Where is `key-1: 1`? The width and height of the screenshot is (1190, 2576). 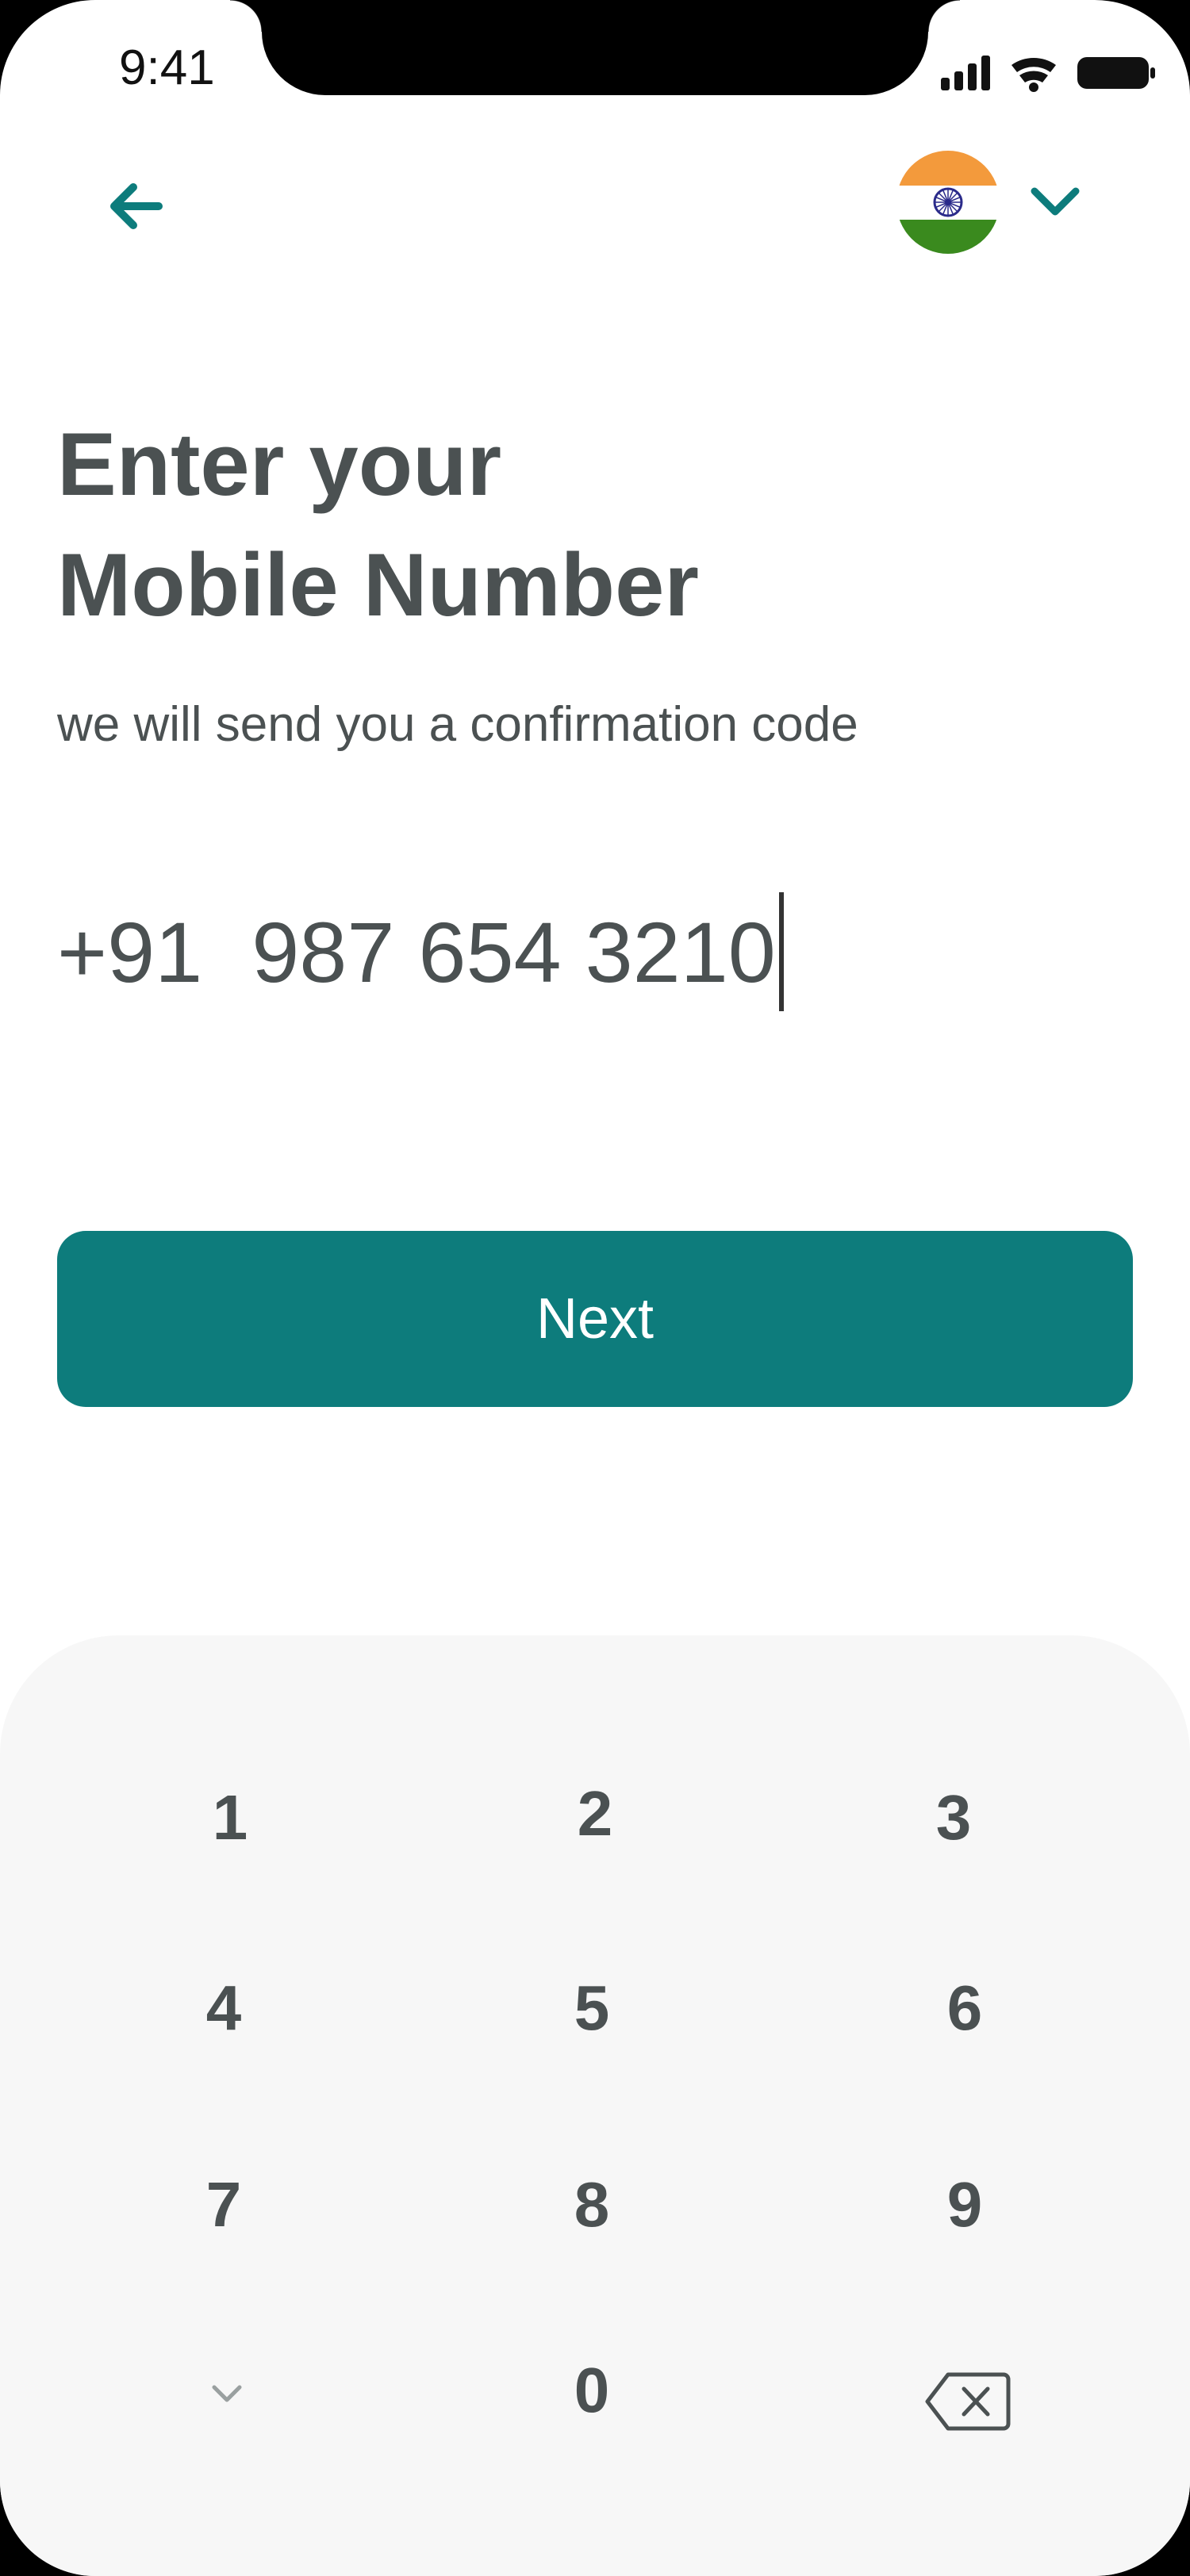
key-1: 1 is located at coordinates (230, 1818).